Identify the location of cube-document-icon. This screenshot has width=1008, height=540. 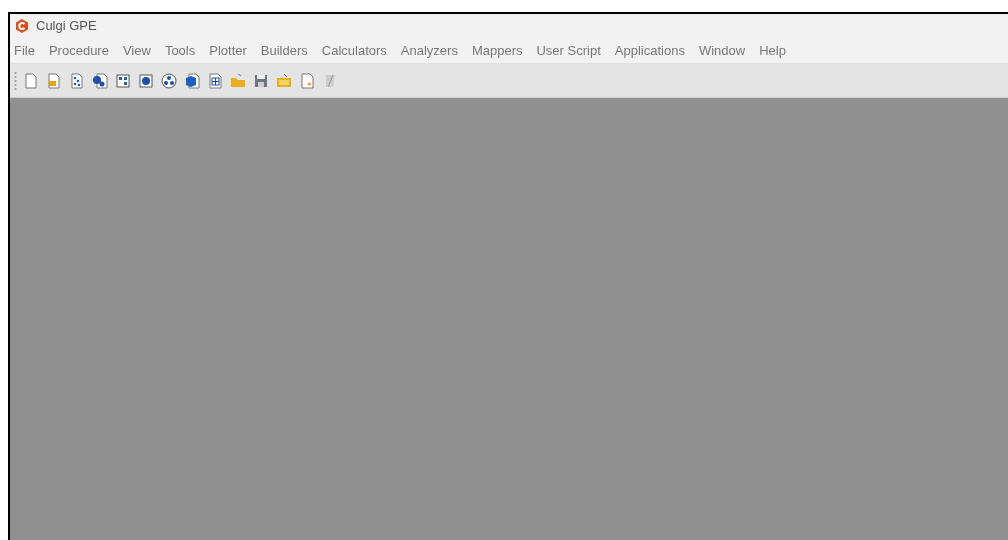
(192, 80).